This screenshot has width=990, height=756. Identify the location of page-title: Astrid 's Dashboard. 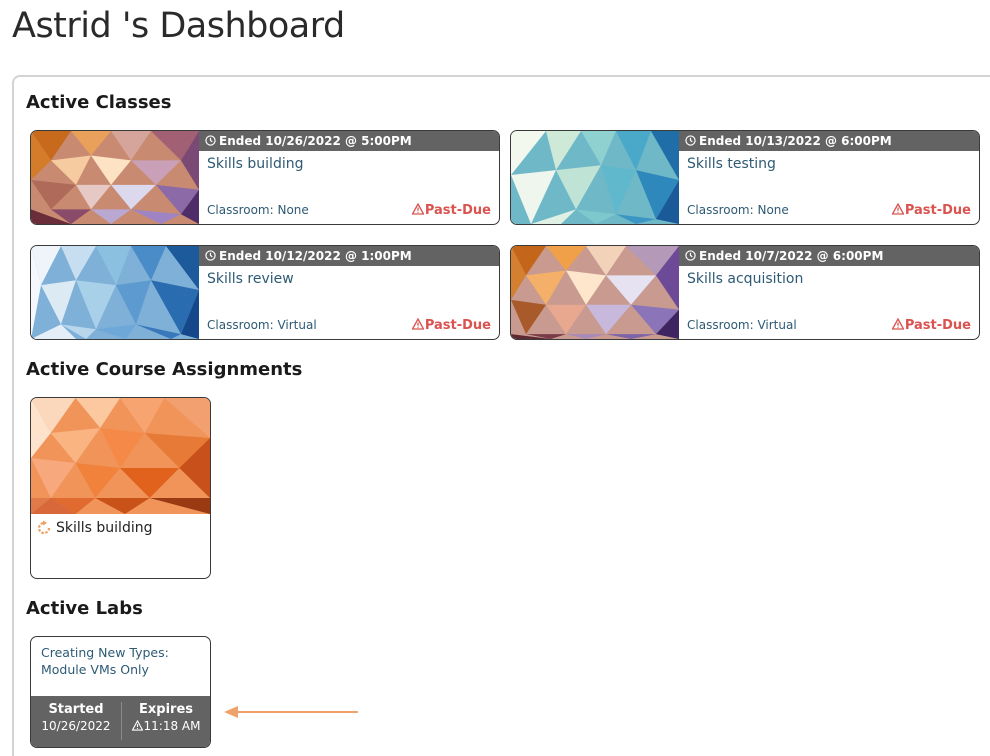
(178, 26).